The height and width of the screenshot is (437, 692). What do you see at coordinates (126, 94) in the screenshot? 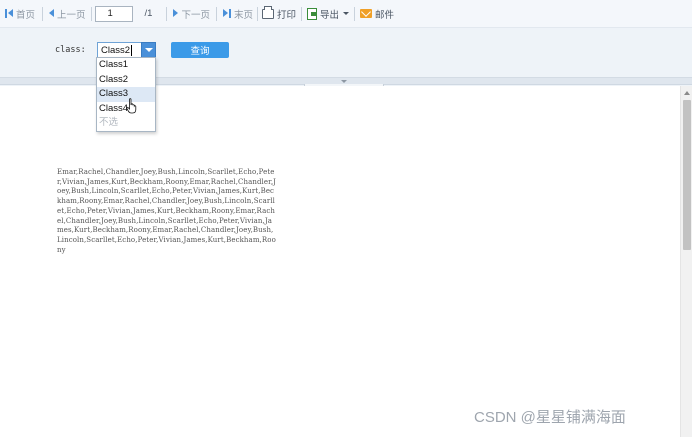
I see `class-dropdown-list: Class1 Class2 Class3 Class4 不选` at bounding box center [126, 94].